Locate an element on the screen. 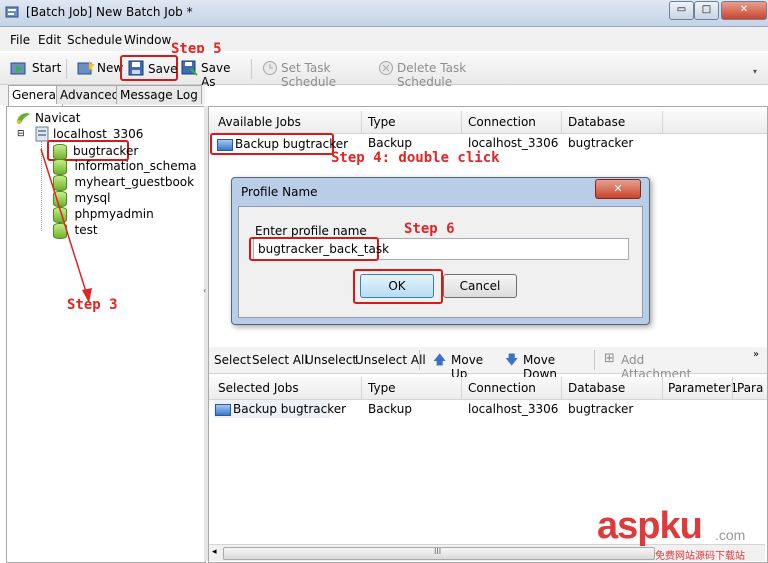 This screenshot has width=768, height=563. selected-job-type: Backup is located at coordinates (390, 409).